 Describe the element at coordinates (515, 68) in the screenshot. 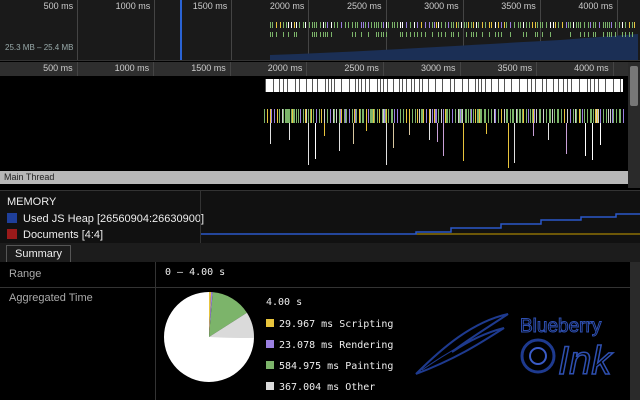

I see `ruler-tick-label: 3500 ms` at that location.